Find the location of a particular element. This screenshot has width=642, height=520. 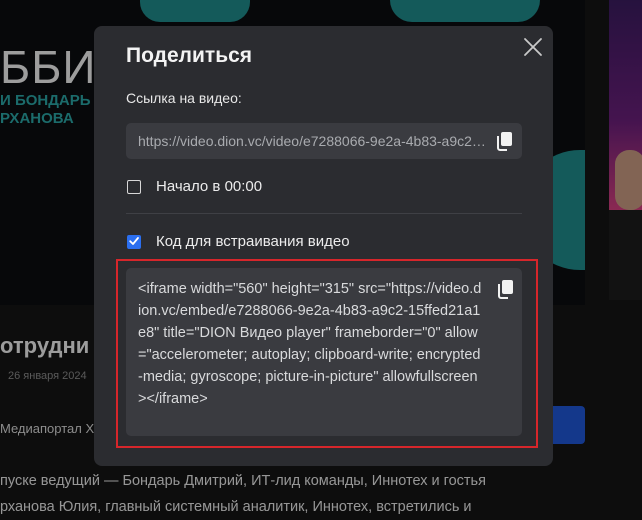

check-icon is located at coordinates (133, 241).